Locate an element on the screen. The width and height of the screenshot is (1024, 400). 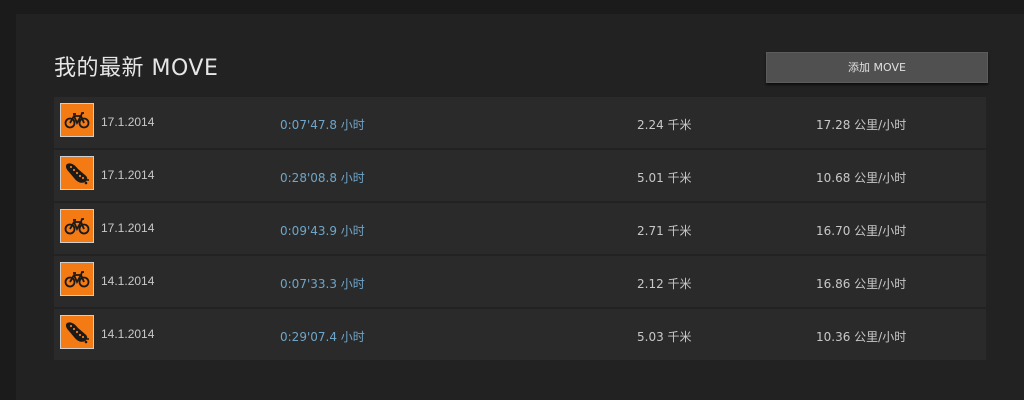
move-speed: 10.68 公里/小时 is located at coordinates (861, 178).